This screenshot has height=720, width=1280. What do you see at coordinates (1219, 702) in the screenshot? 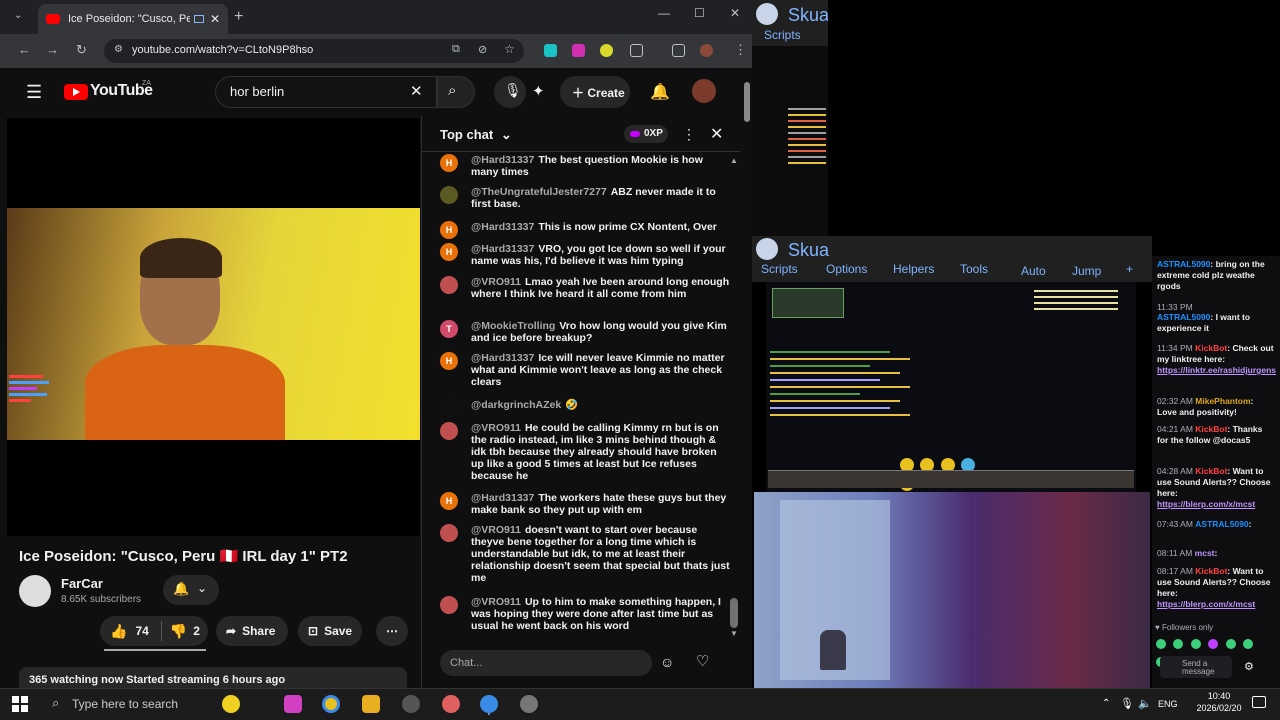
I see `taskbar-clock: 10:40 2026/02/20` at bounding box center [1219, 702].